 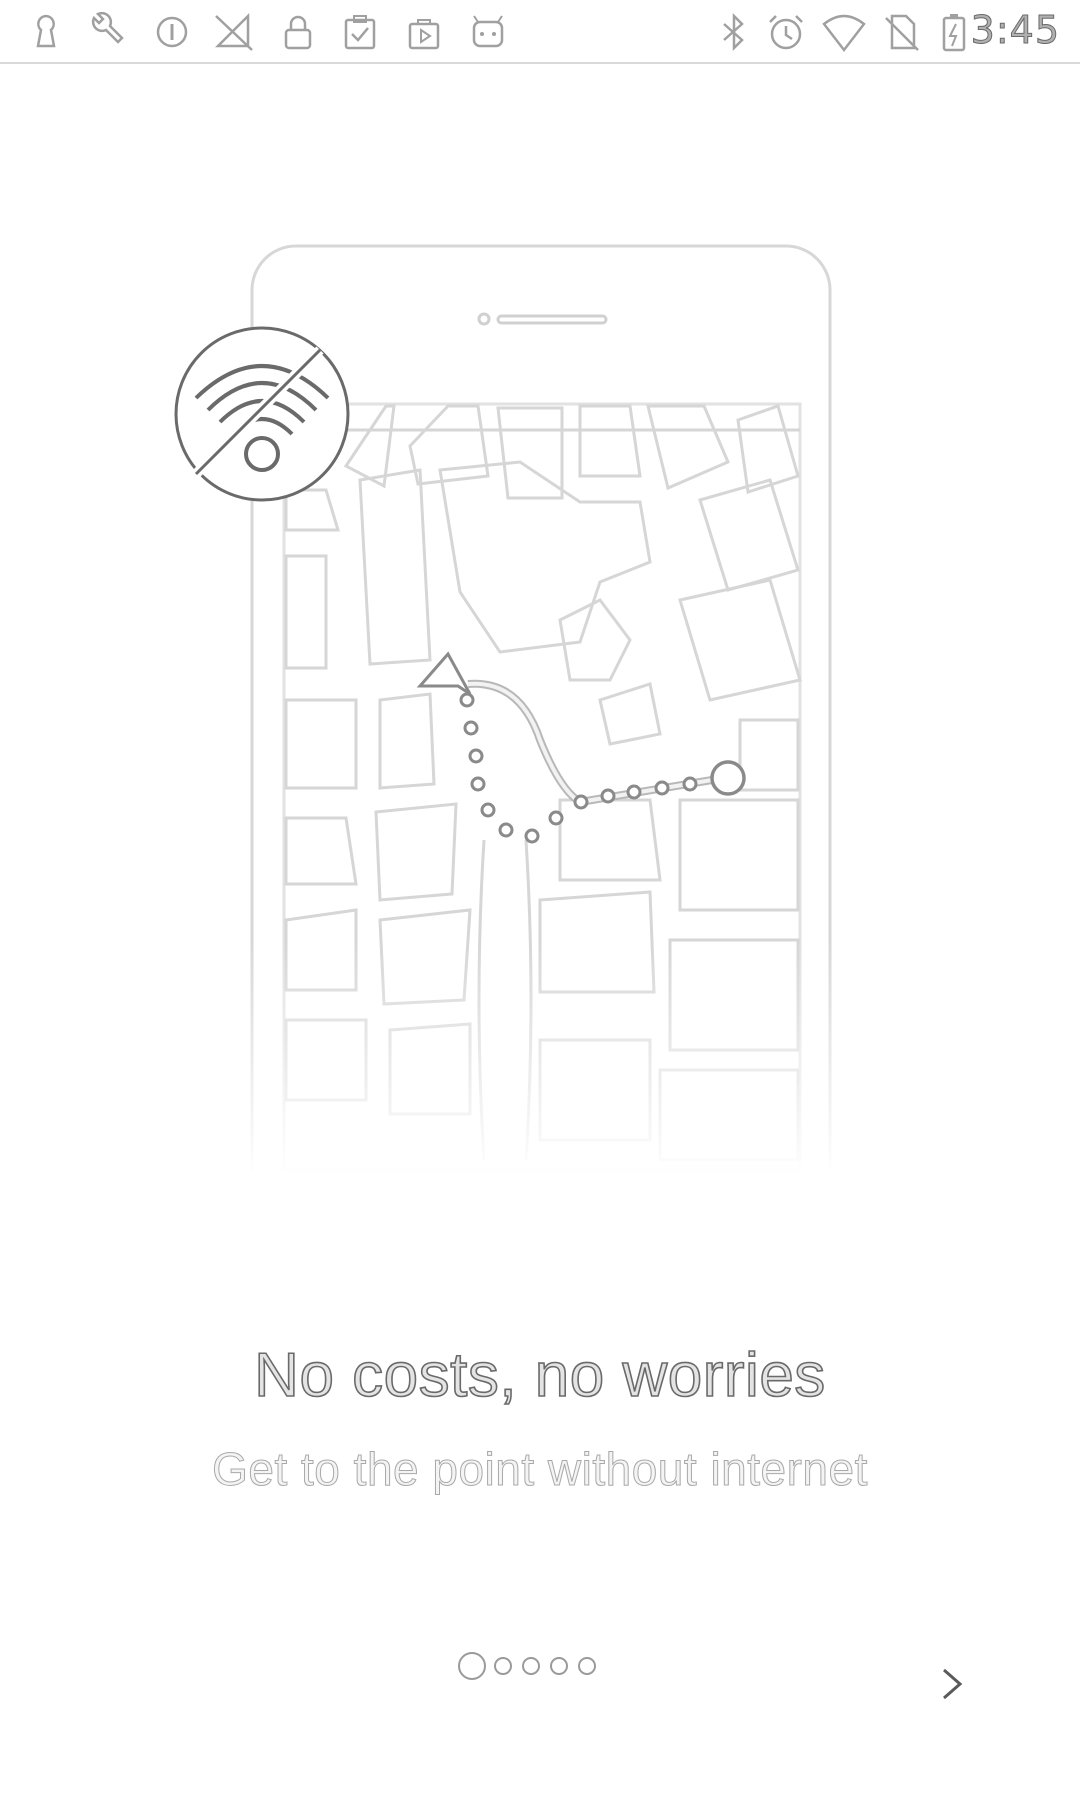 What do you see at coordinates (539, 1375) in the screenshot?
I see `onboarding-title: No costs, no worries` at bounding box center [539, 1375].